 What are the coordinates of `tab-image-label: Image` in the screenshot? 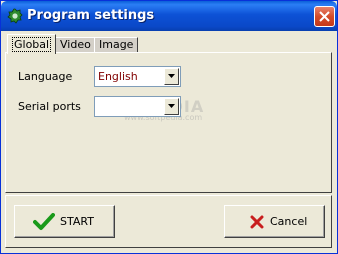 It's located at (116, 44).